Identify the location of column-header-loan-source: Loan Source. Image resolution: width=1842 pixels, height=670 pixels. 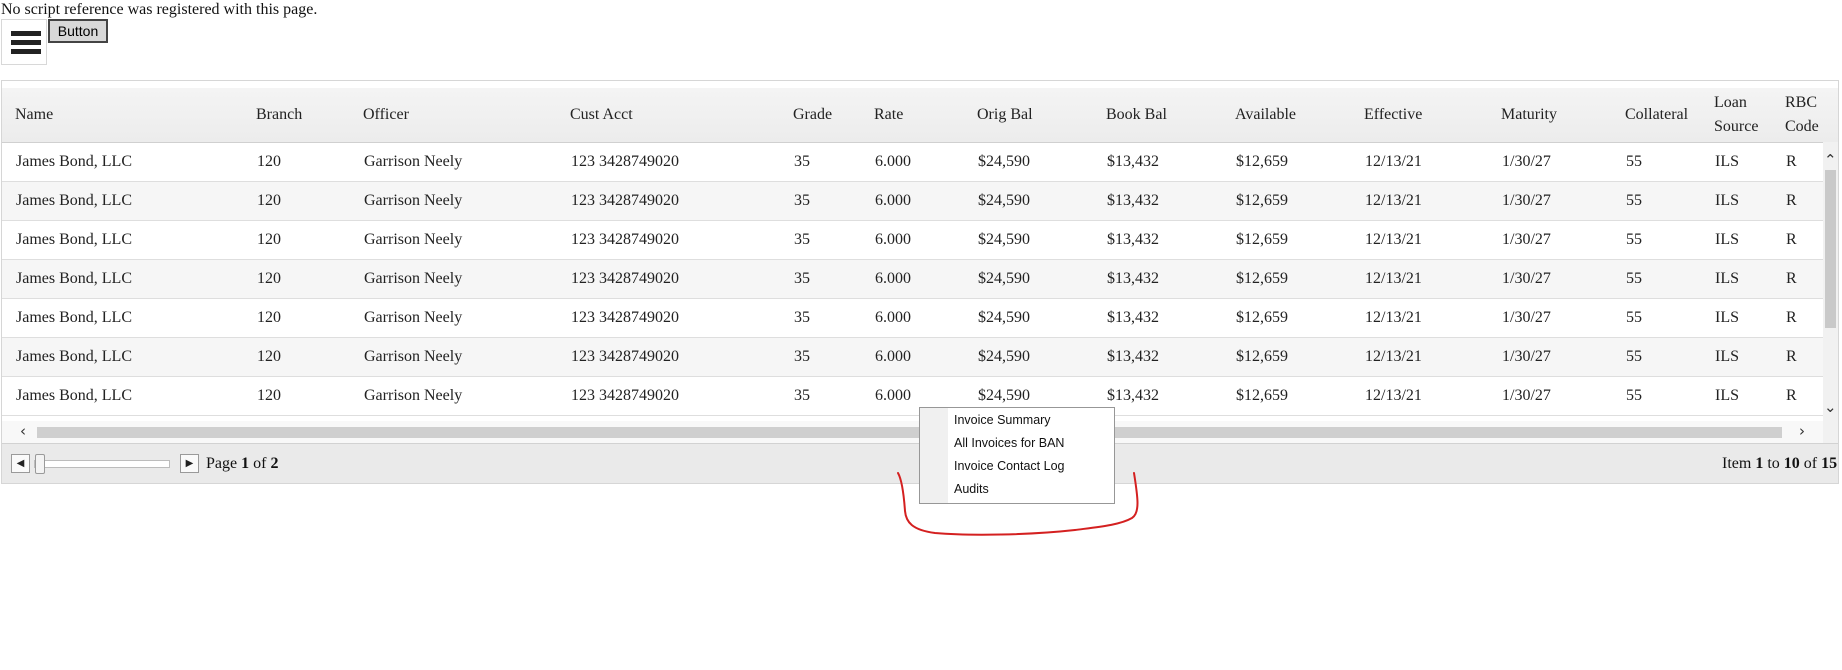
(1739, 115).